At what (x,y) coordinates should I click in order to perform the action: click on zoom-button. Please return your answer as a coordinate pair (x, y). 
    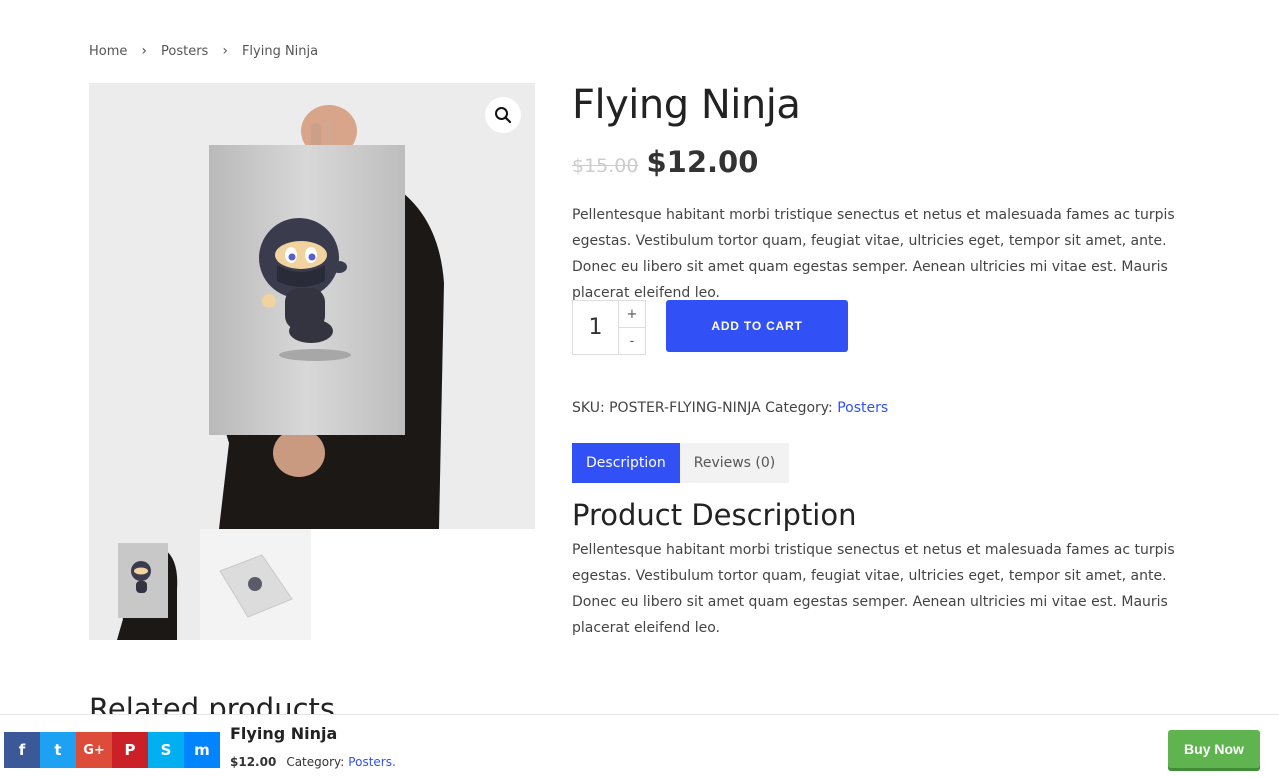
    Looking at the image, I should click on (503, 115).